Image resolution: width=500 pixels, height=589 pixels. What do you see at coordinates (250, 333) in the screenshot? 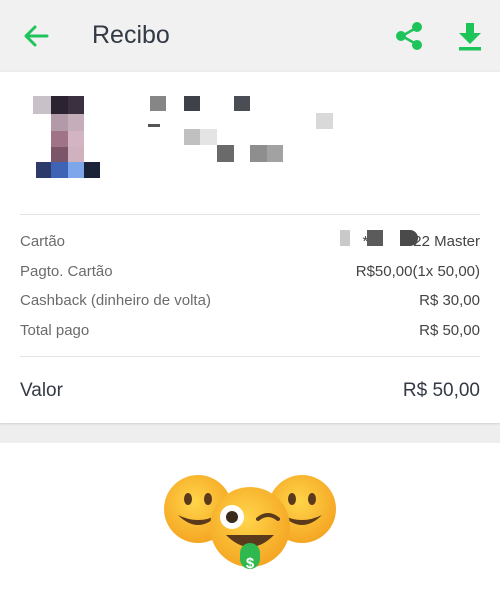
I see `detail-row-total-paid: Total pago R$ 50,00` at bounding box center [250, 333].